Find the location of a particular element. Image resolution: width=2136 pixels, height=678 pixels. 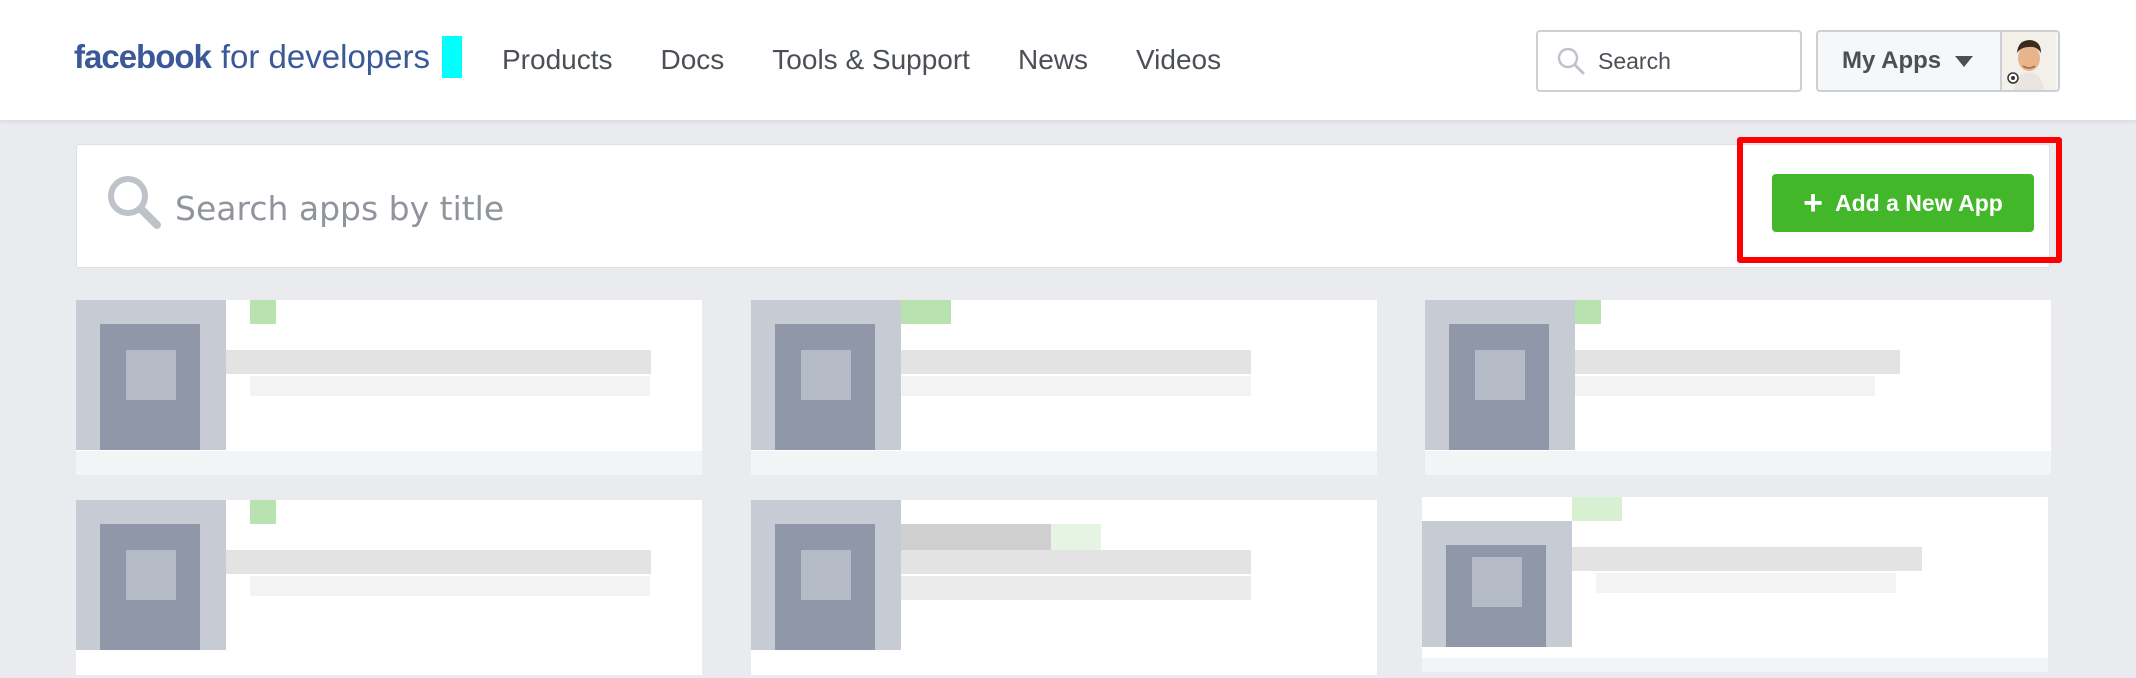

facebook-for-developers-logo: facebook for developers is located at coordinates (268, 57).